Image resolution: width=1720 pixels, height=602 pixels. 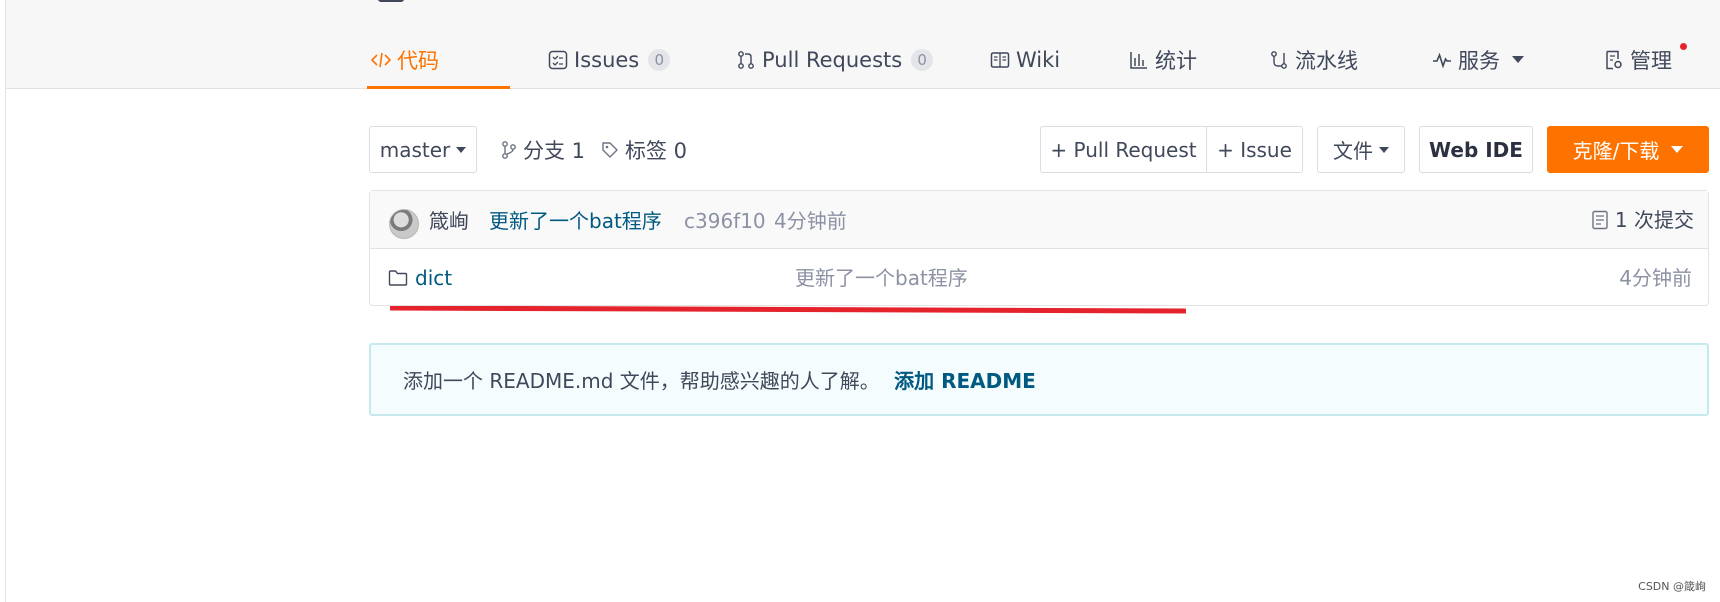 I want to click on tab-statistics: 统计, so click(x=1162, y=59).